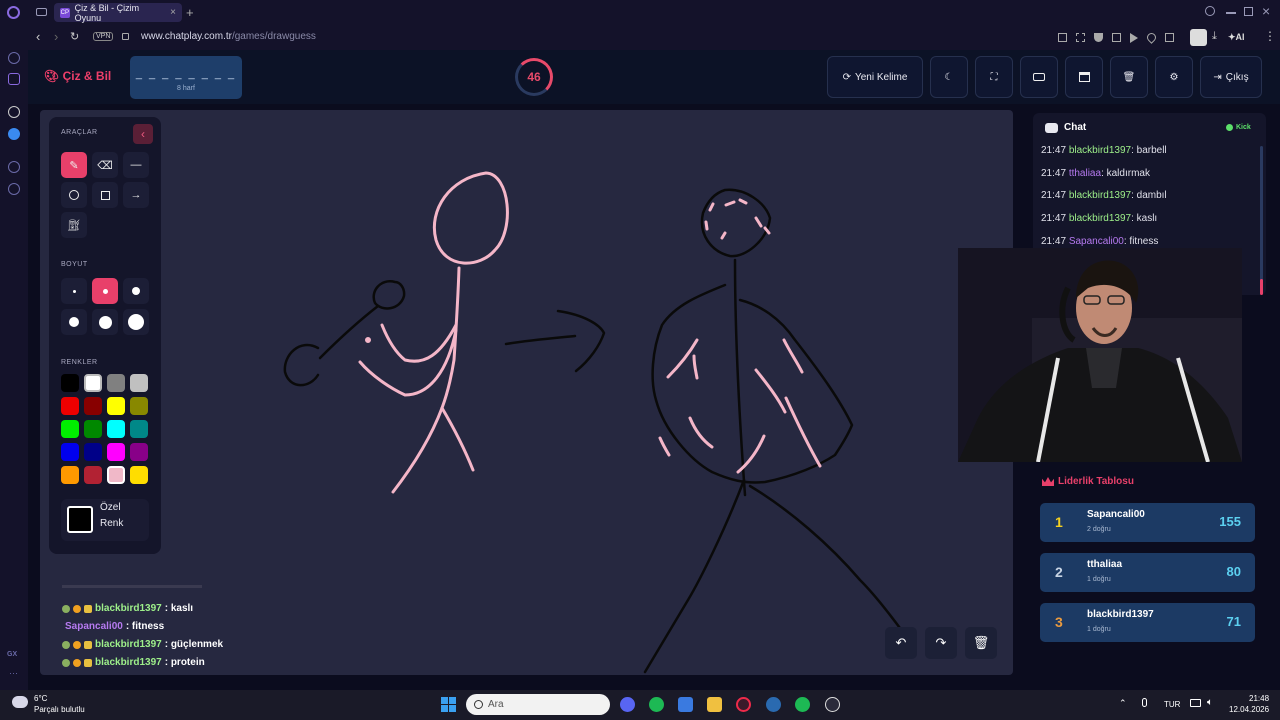  Describe the element at coordinates (1084, 77) in the screenshot. I see `archive-button` at that location.